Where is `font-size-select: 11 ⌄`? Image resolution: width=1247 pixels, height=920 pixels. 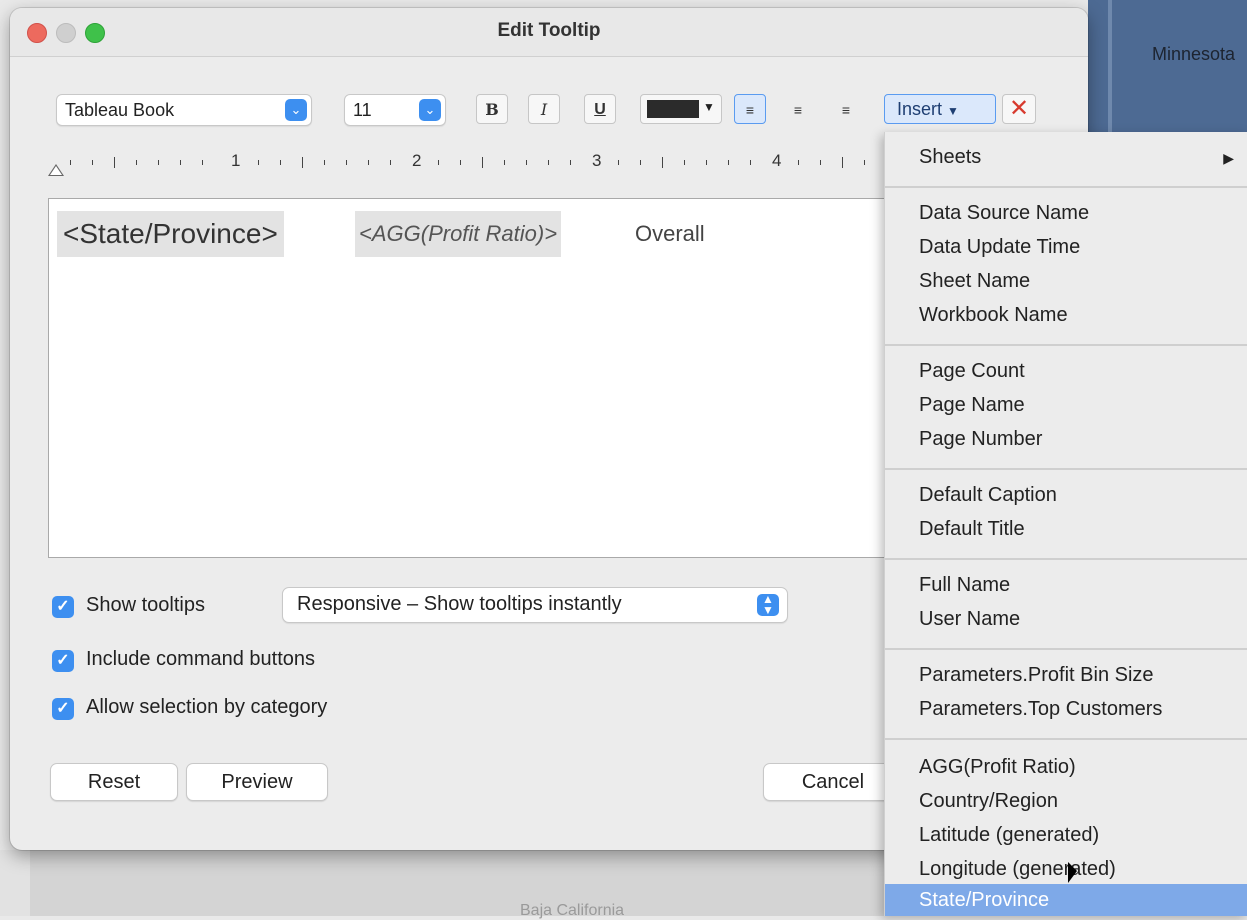
font-size-select: 11 ⌄ is located at coordinates (395, 110).